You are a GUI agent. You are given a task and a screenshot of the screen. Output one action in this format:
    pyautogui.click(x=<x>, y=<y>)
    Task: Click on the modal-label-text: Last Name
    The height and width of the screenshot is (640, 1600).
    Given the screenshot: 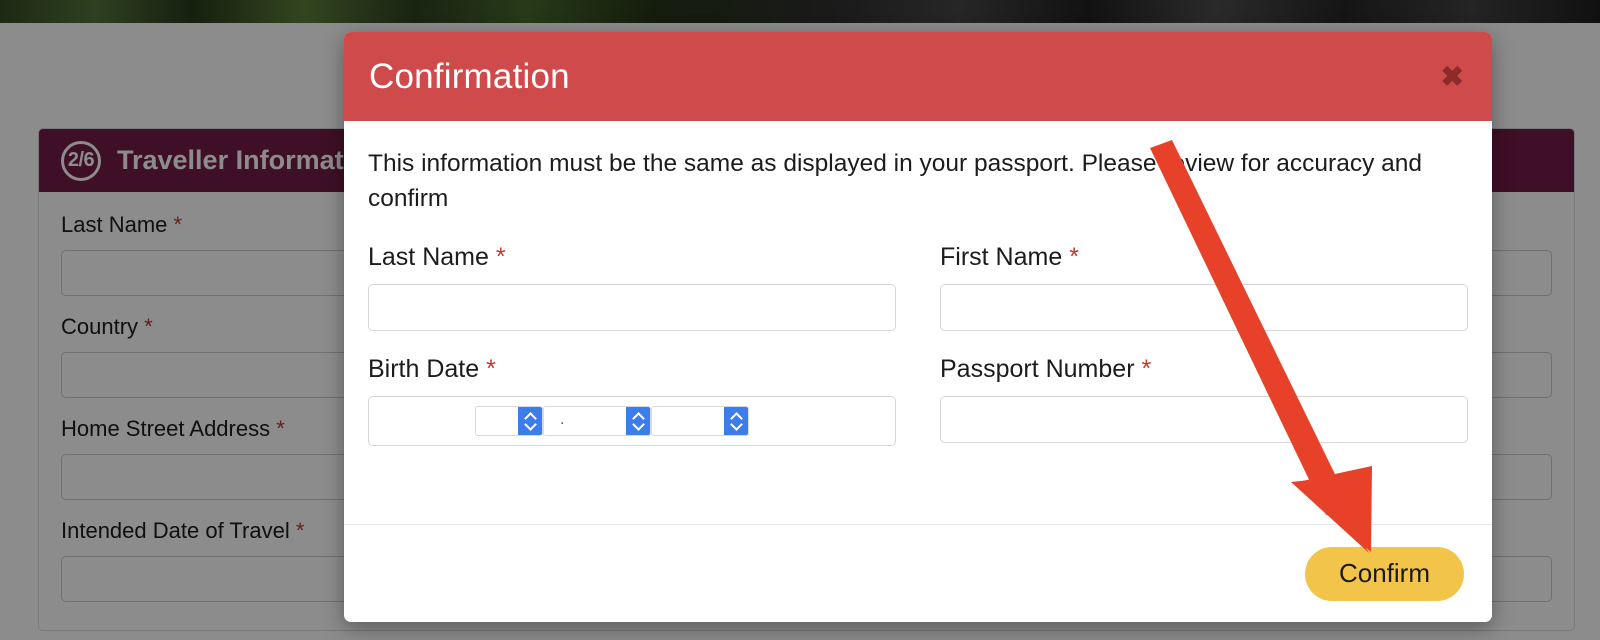 What is the action you would take?
    pyautogui.click(x=428, y=256)
    